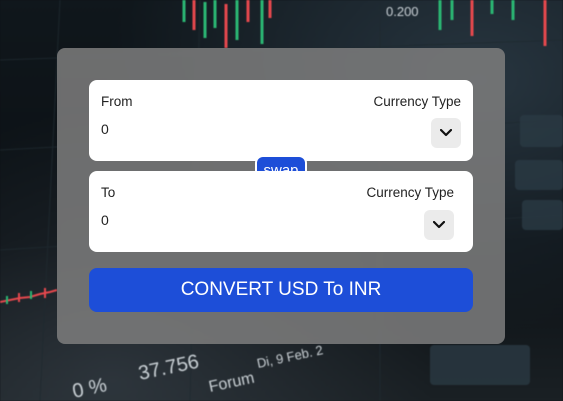  What do you see at coordinates (281, 290) in the screenshot?
I see `convert-button: CONVERT USD To INR` at bounding box center [281, 290].